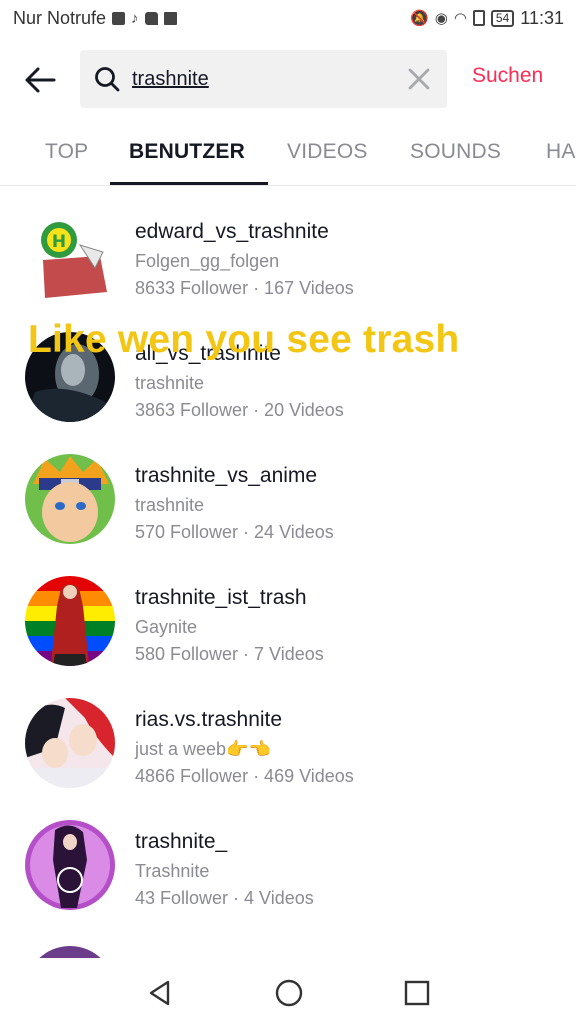 The height and width of the screenshot is (1024, 576). I want to click on svg-text: H, so click(59, 242).